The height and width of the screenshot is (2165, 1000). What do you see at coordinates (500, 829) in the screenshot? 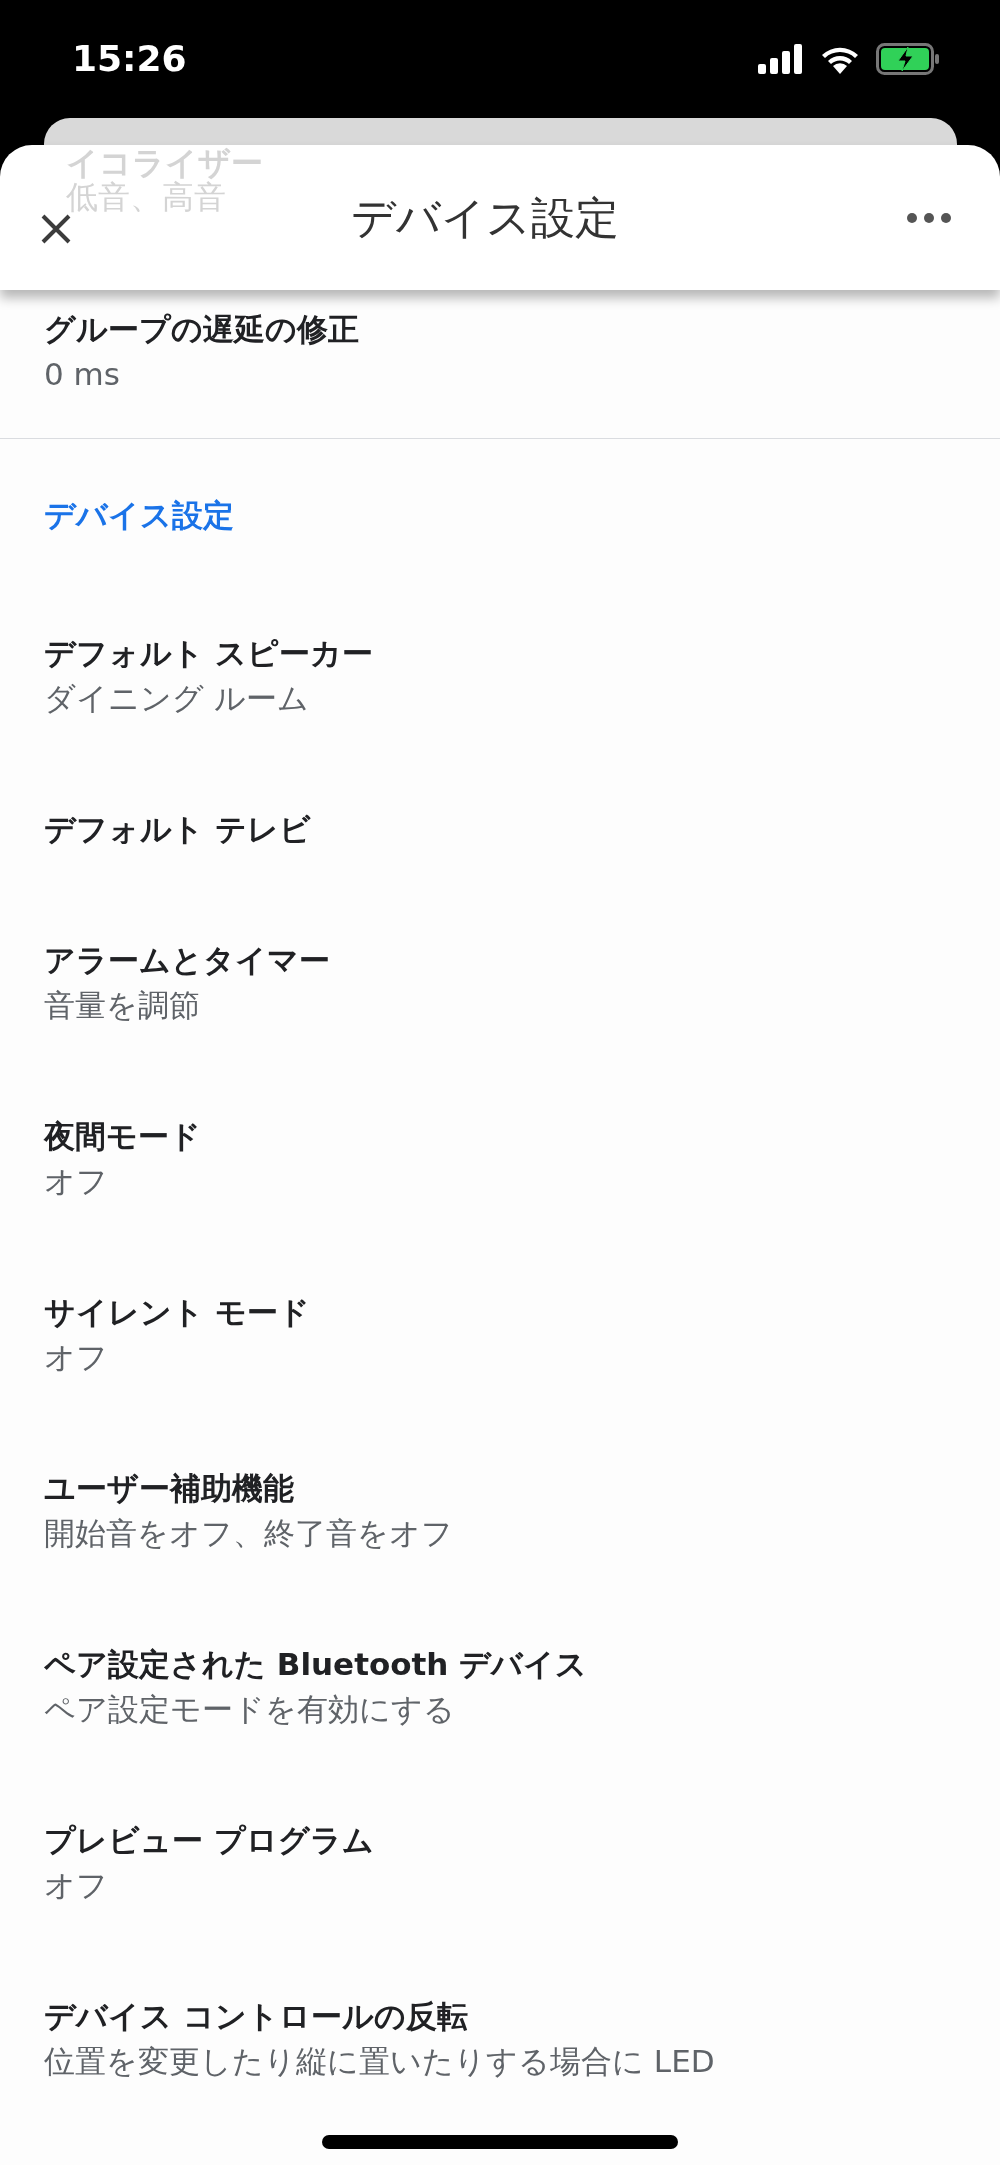
I see `setting-title: デフォルト テレビ` at bounding box center [500, 829].